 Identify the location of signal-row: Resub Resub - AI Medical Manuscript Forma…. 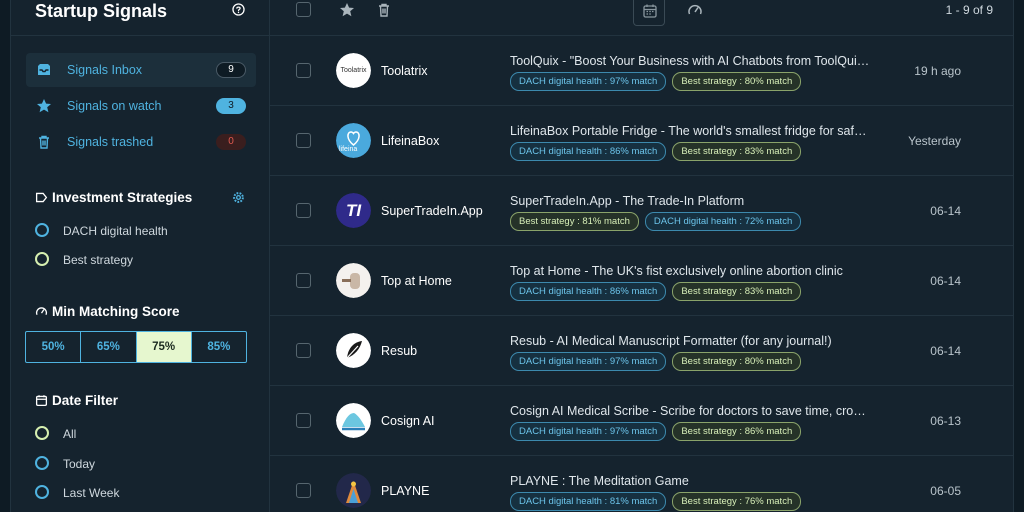
(641, 351).